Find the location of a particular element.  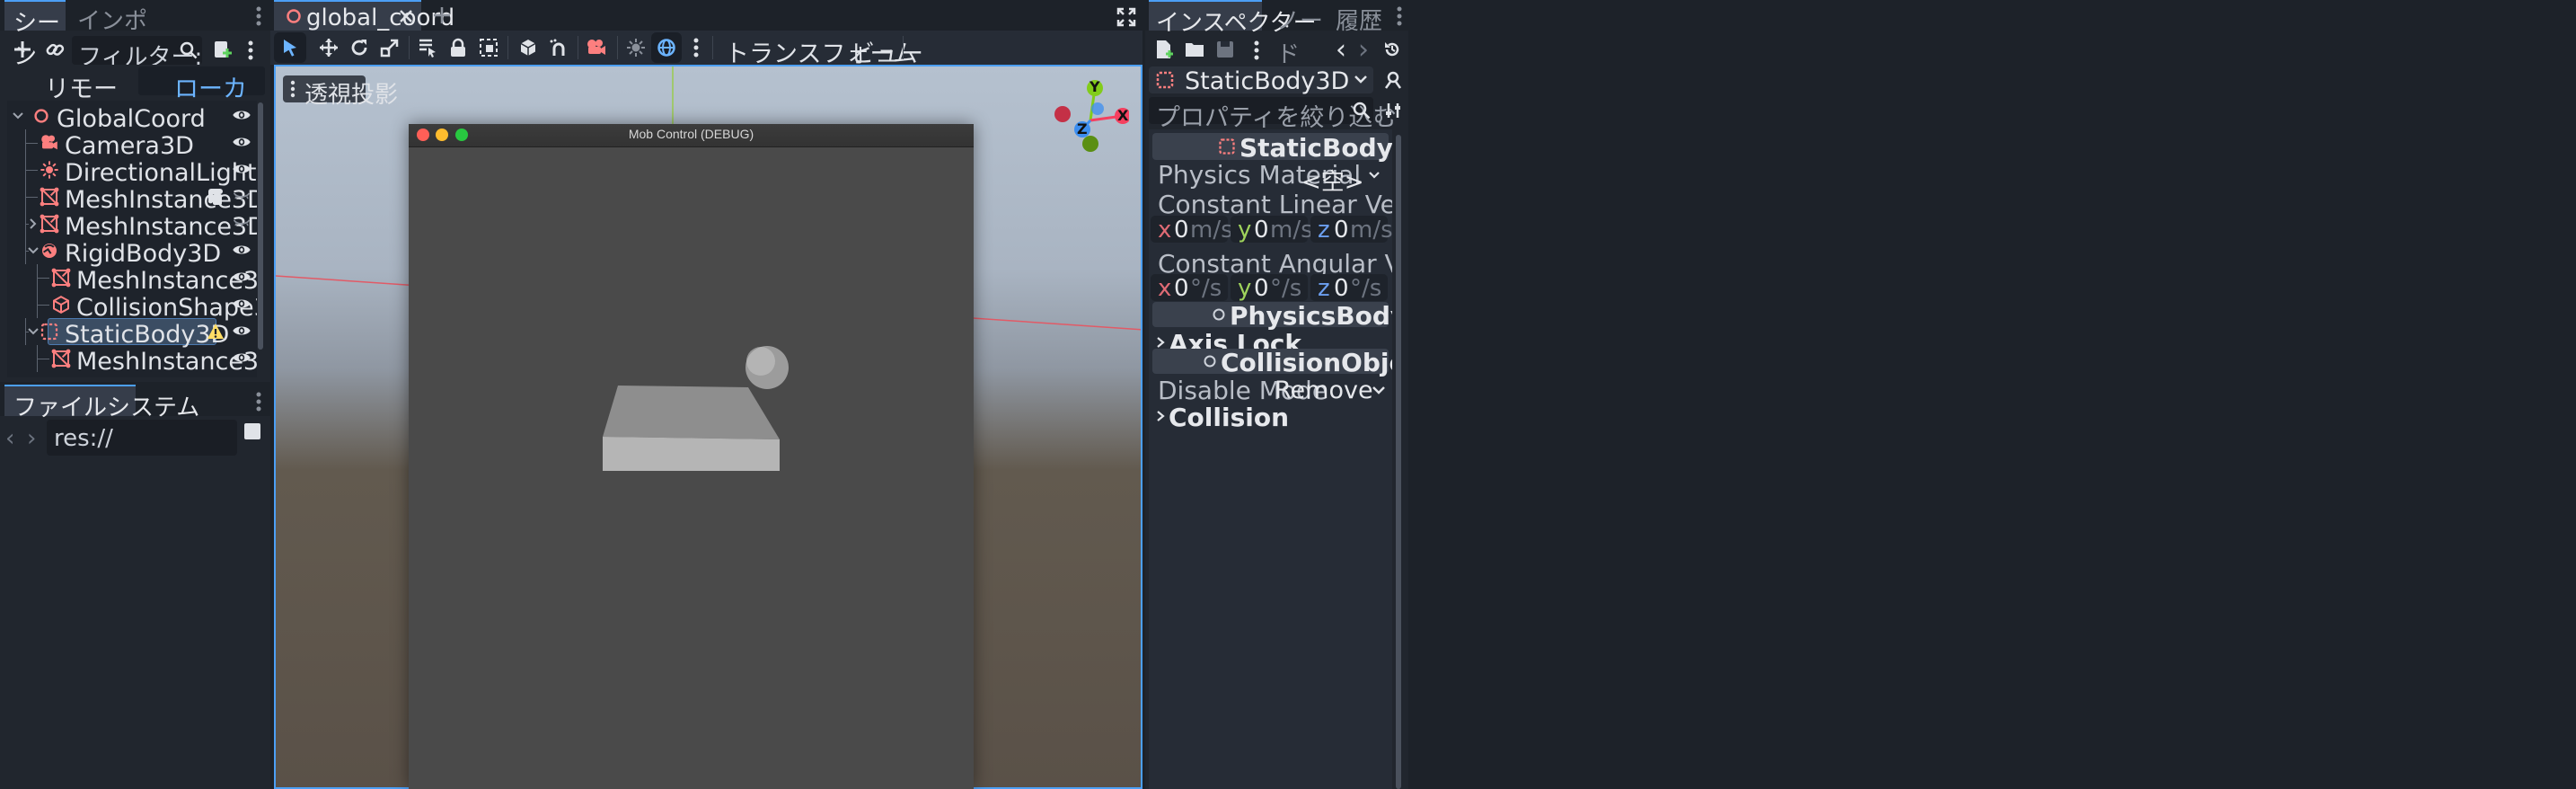

distraction-free-button is located at coordinates (1126, 17).